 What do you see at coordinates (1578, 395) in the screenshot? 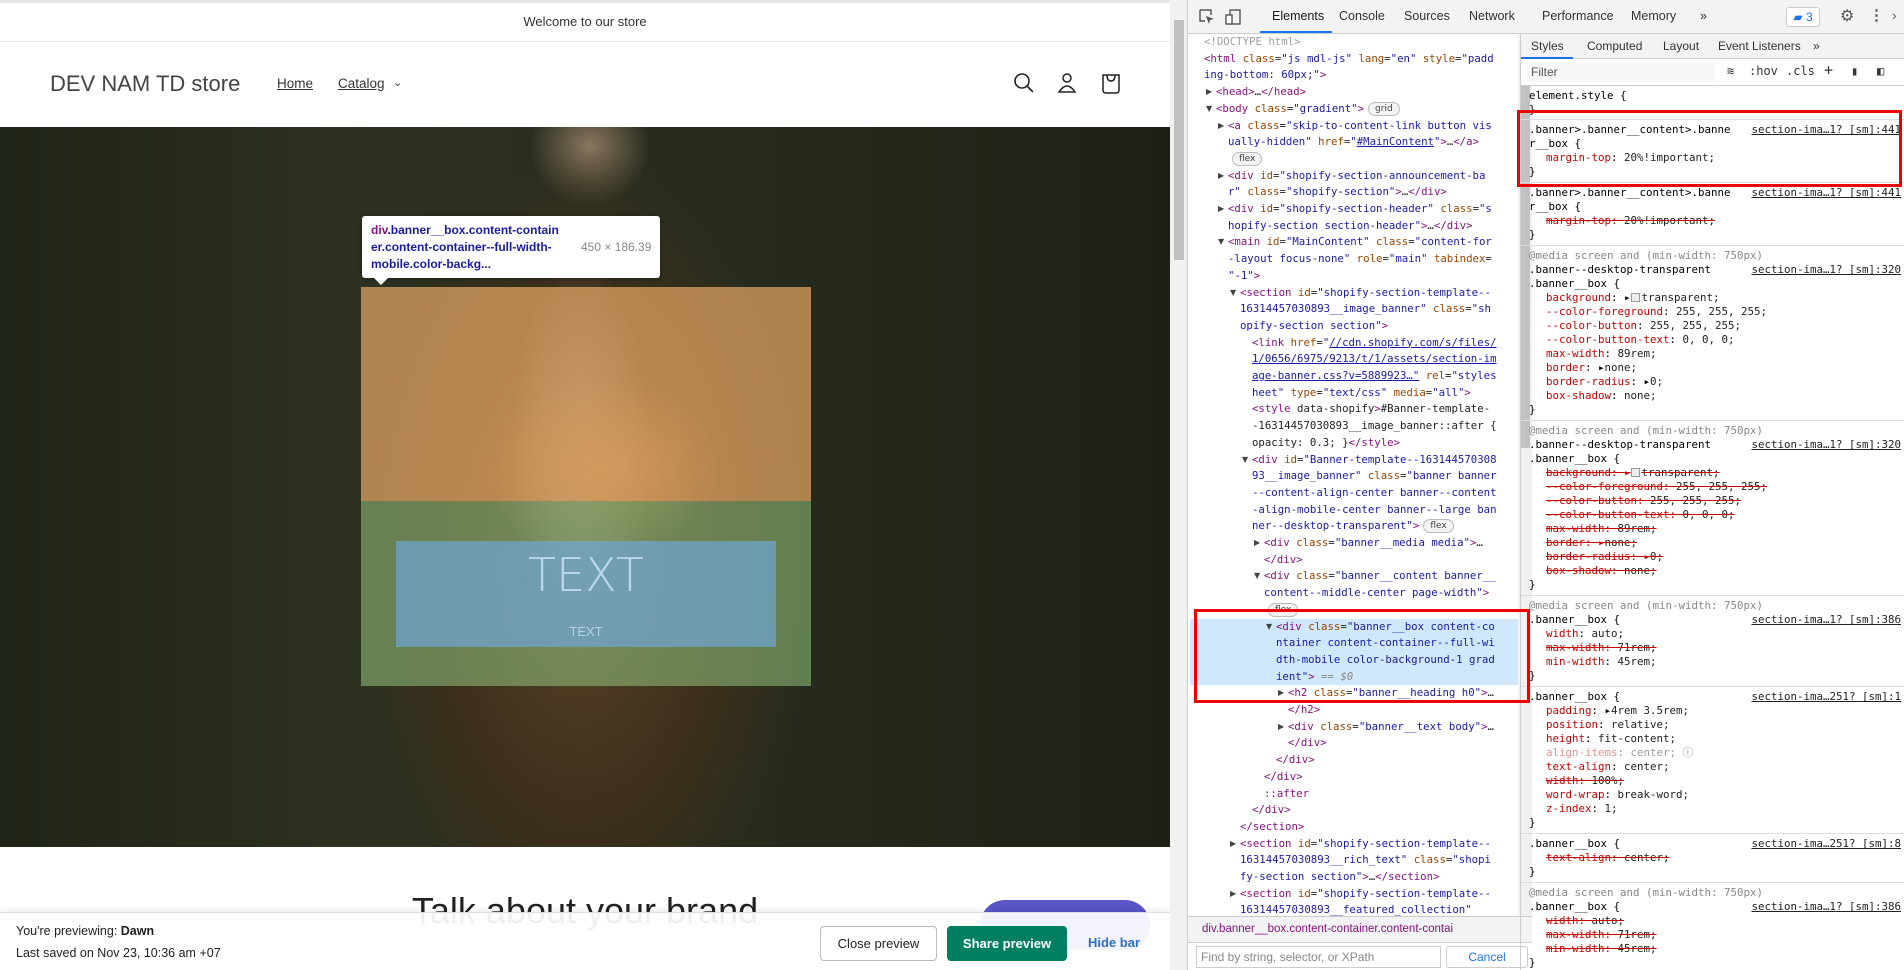
I see `property-name: box-shadow` at bounding box center [1578, 395].